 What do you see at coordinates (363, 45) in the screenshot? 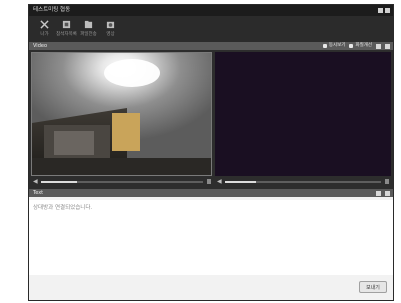
I see `quality-label: 화질개선` at bounding box center [363, 45].